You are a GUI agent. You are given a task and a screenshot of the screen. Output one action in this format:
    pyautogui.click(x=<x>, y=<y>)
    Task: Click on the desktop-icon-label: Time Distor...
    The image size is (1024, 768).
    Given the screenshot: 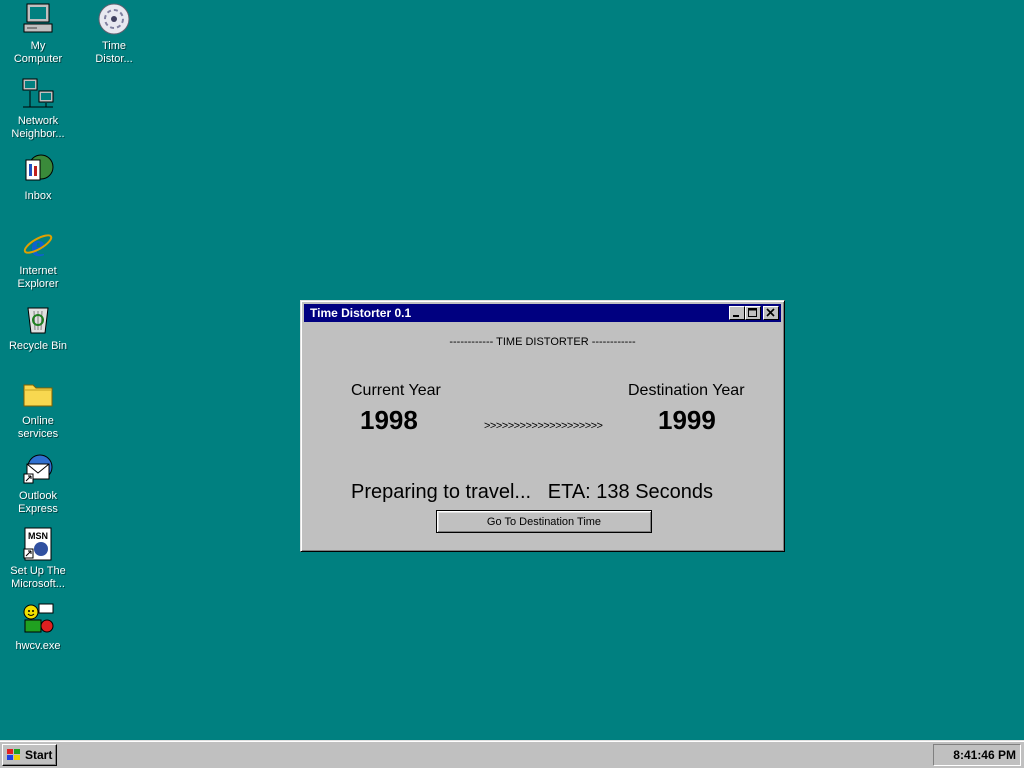 What is the action you would take?
    pyautogui.click(x=114, y=52)
    